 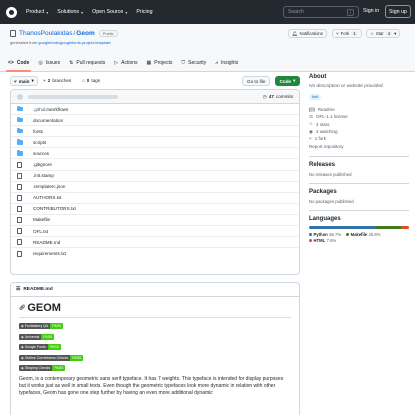 I want to click on language-item: Python 66.7%, so click(x=325, y=234).